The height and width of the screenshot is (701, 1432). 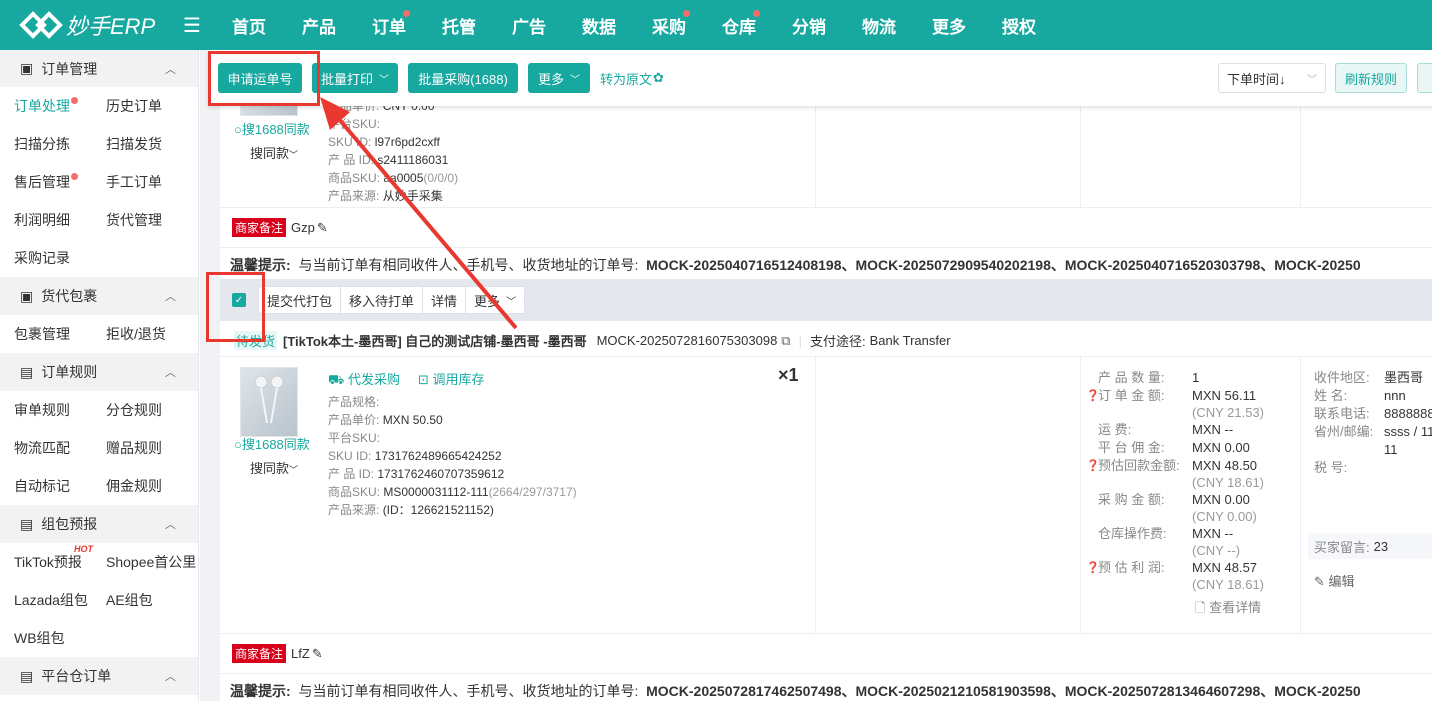 I want to click on annotation-arrow, so click(x=419, y=213).